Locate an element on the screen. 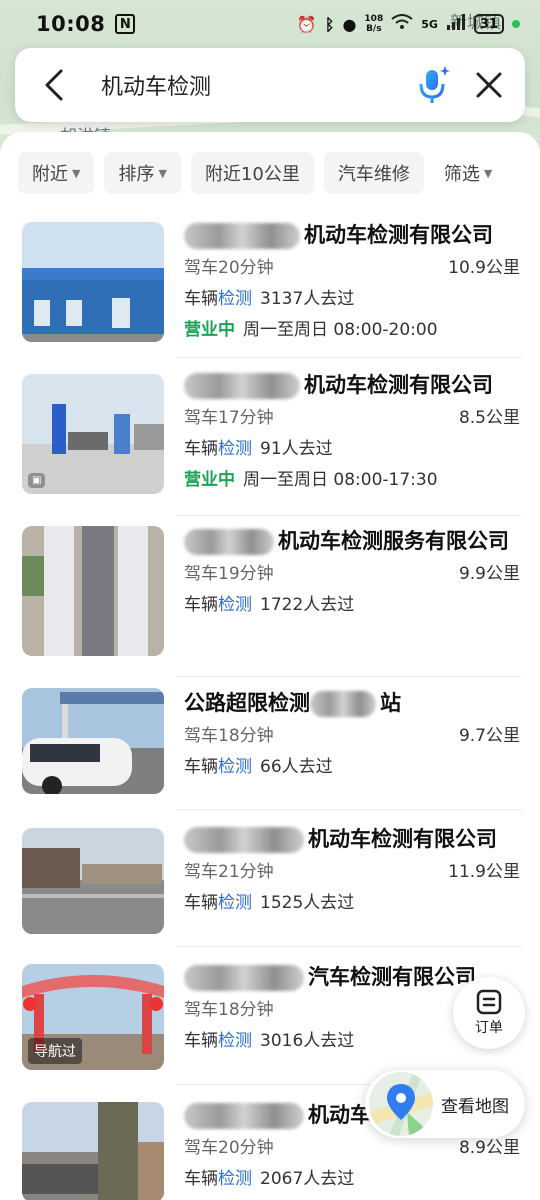  distance: 9.9公里 is located at coordinates (489, 574).